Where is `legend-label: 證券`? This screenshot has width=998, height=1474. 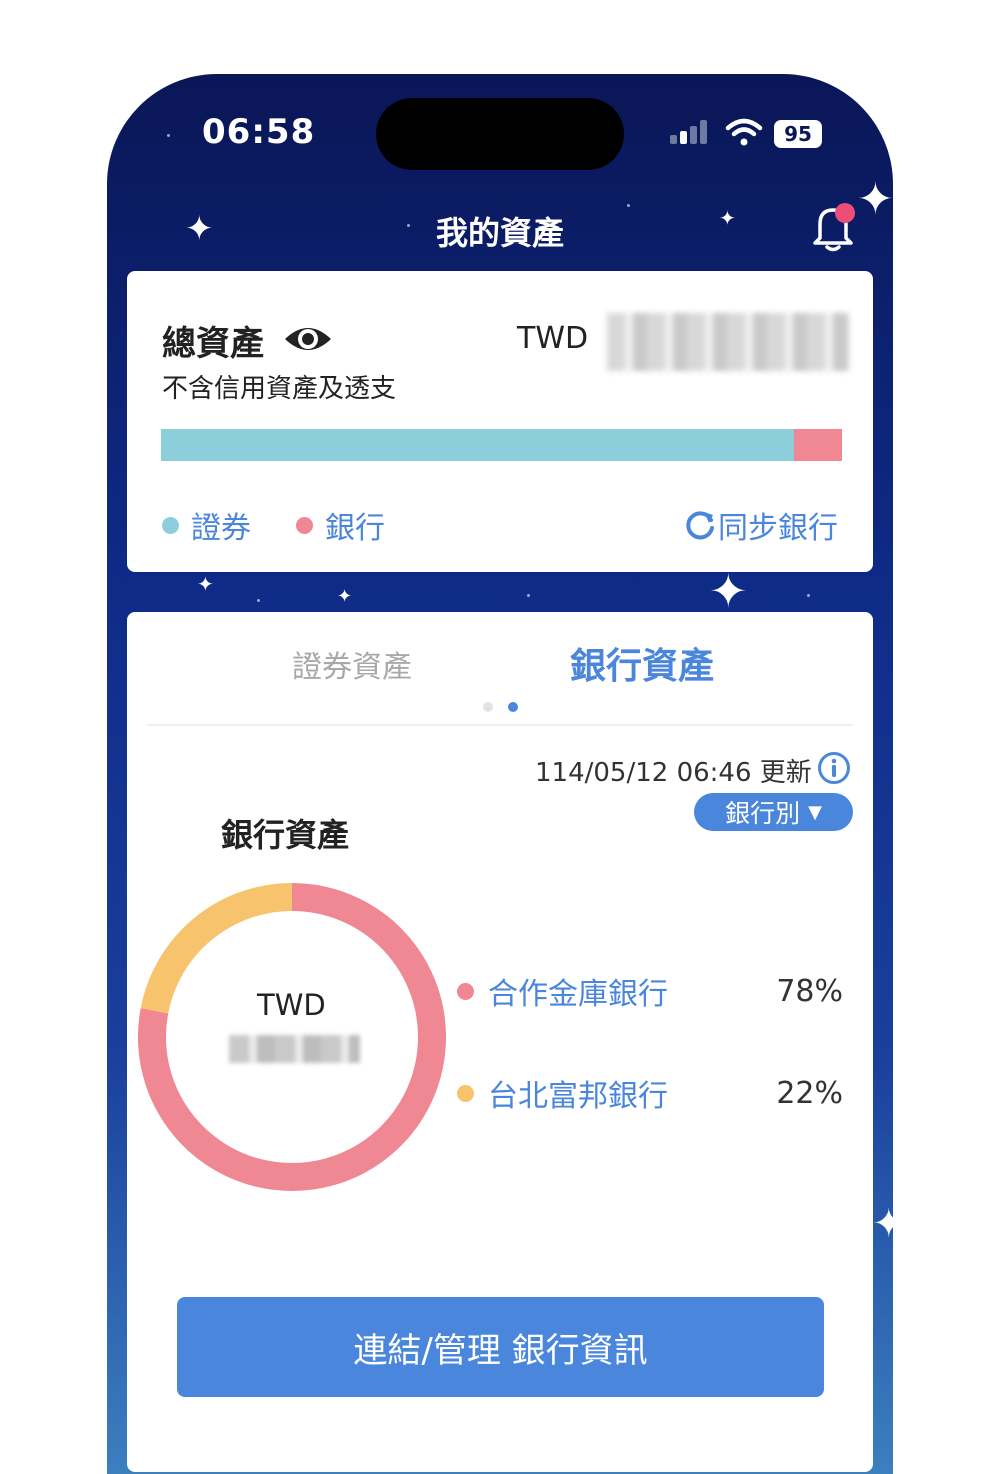 legend-label: 證券 is located at coordinates (221, 528).